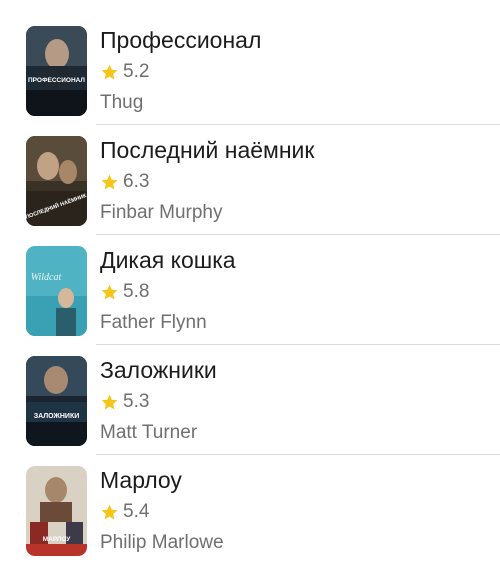 This screenshot has width=500, height=566. What do you see at coordinates (56, 291) in the screenshot?
I see `film-poster: Wildcat` at bounding box center [56, 291].